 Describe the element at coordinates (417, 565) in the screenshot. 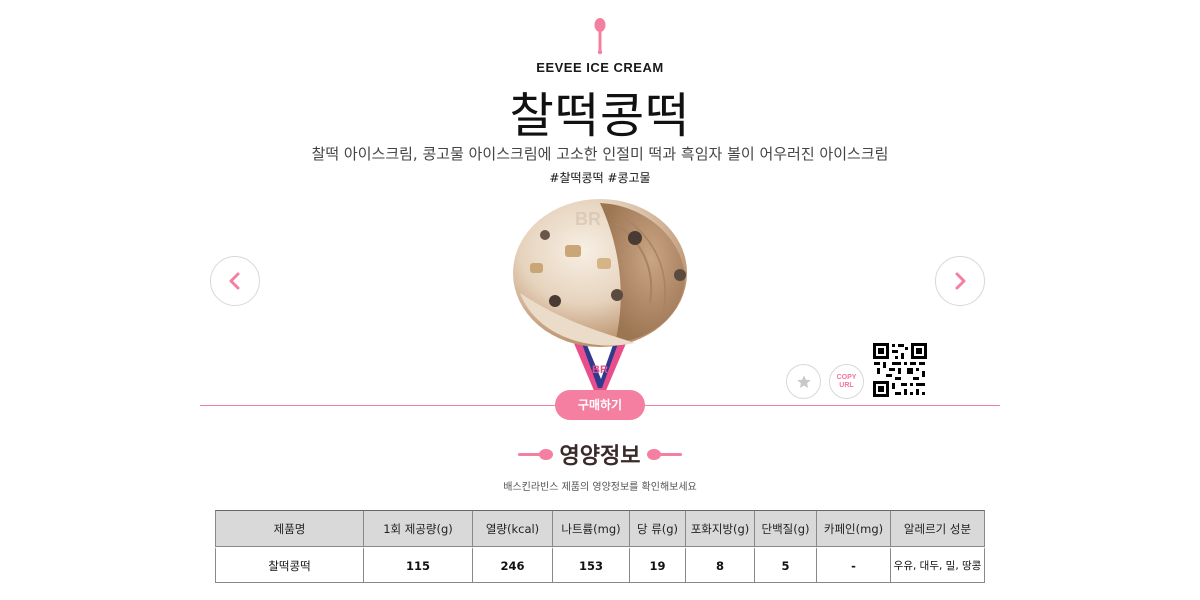

I see `table-cell: 115` at that location.